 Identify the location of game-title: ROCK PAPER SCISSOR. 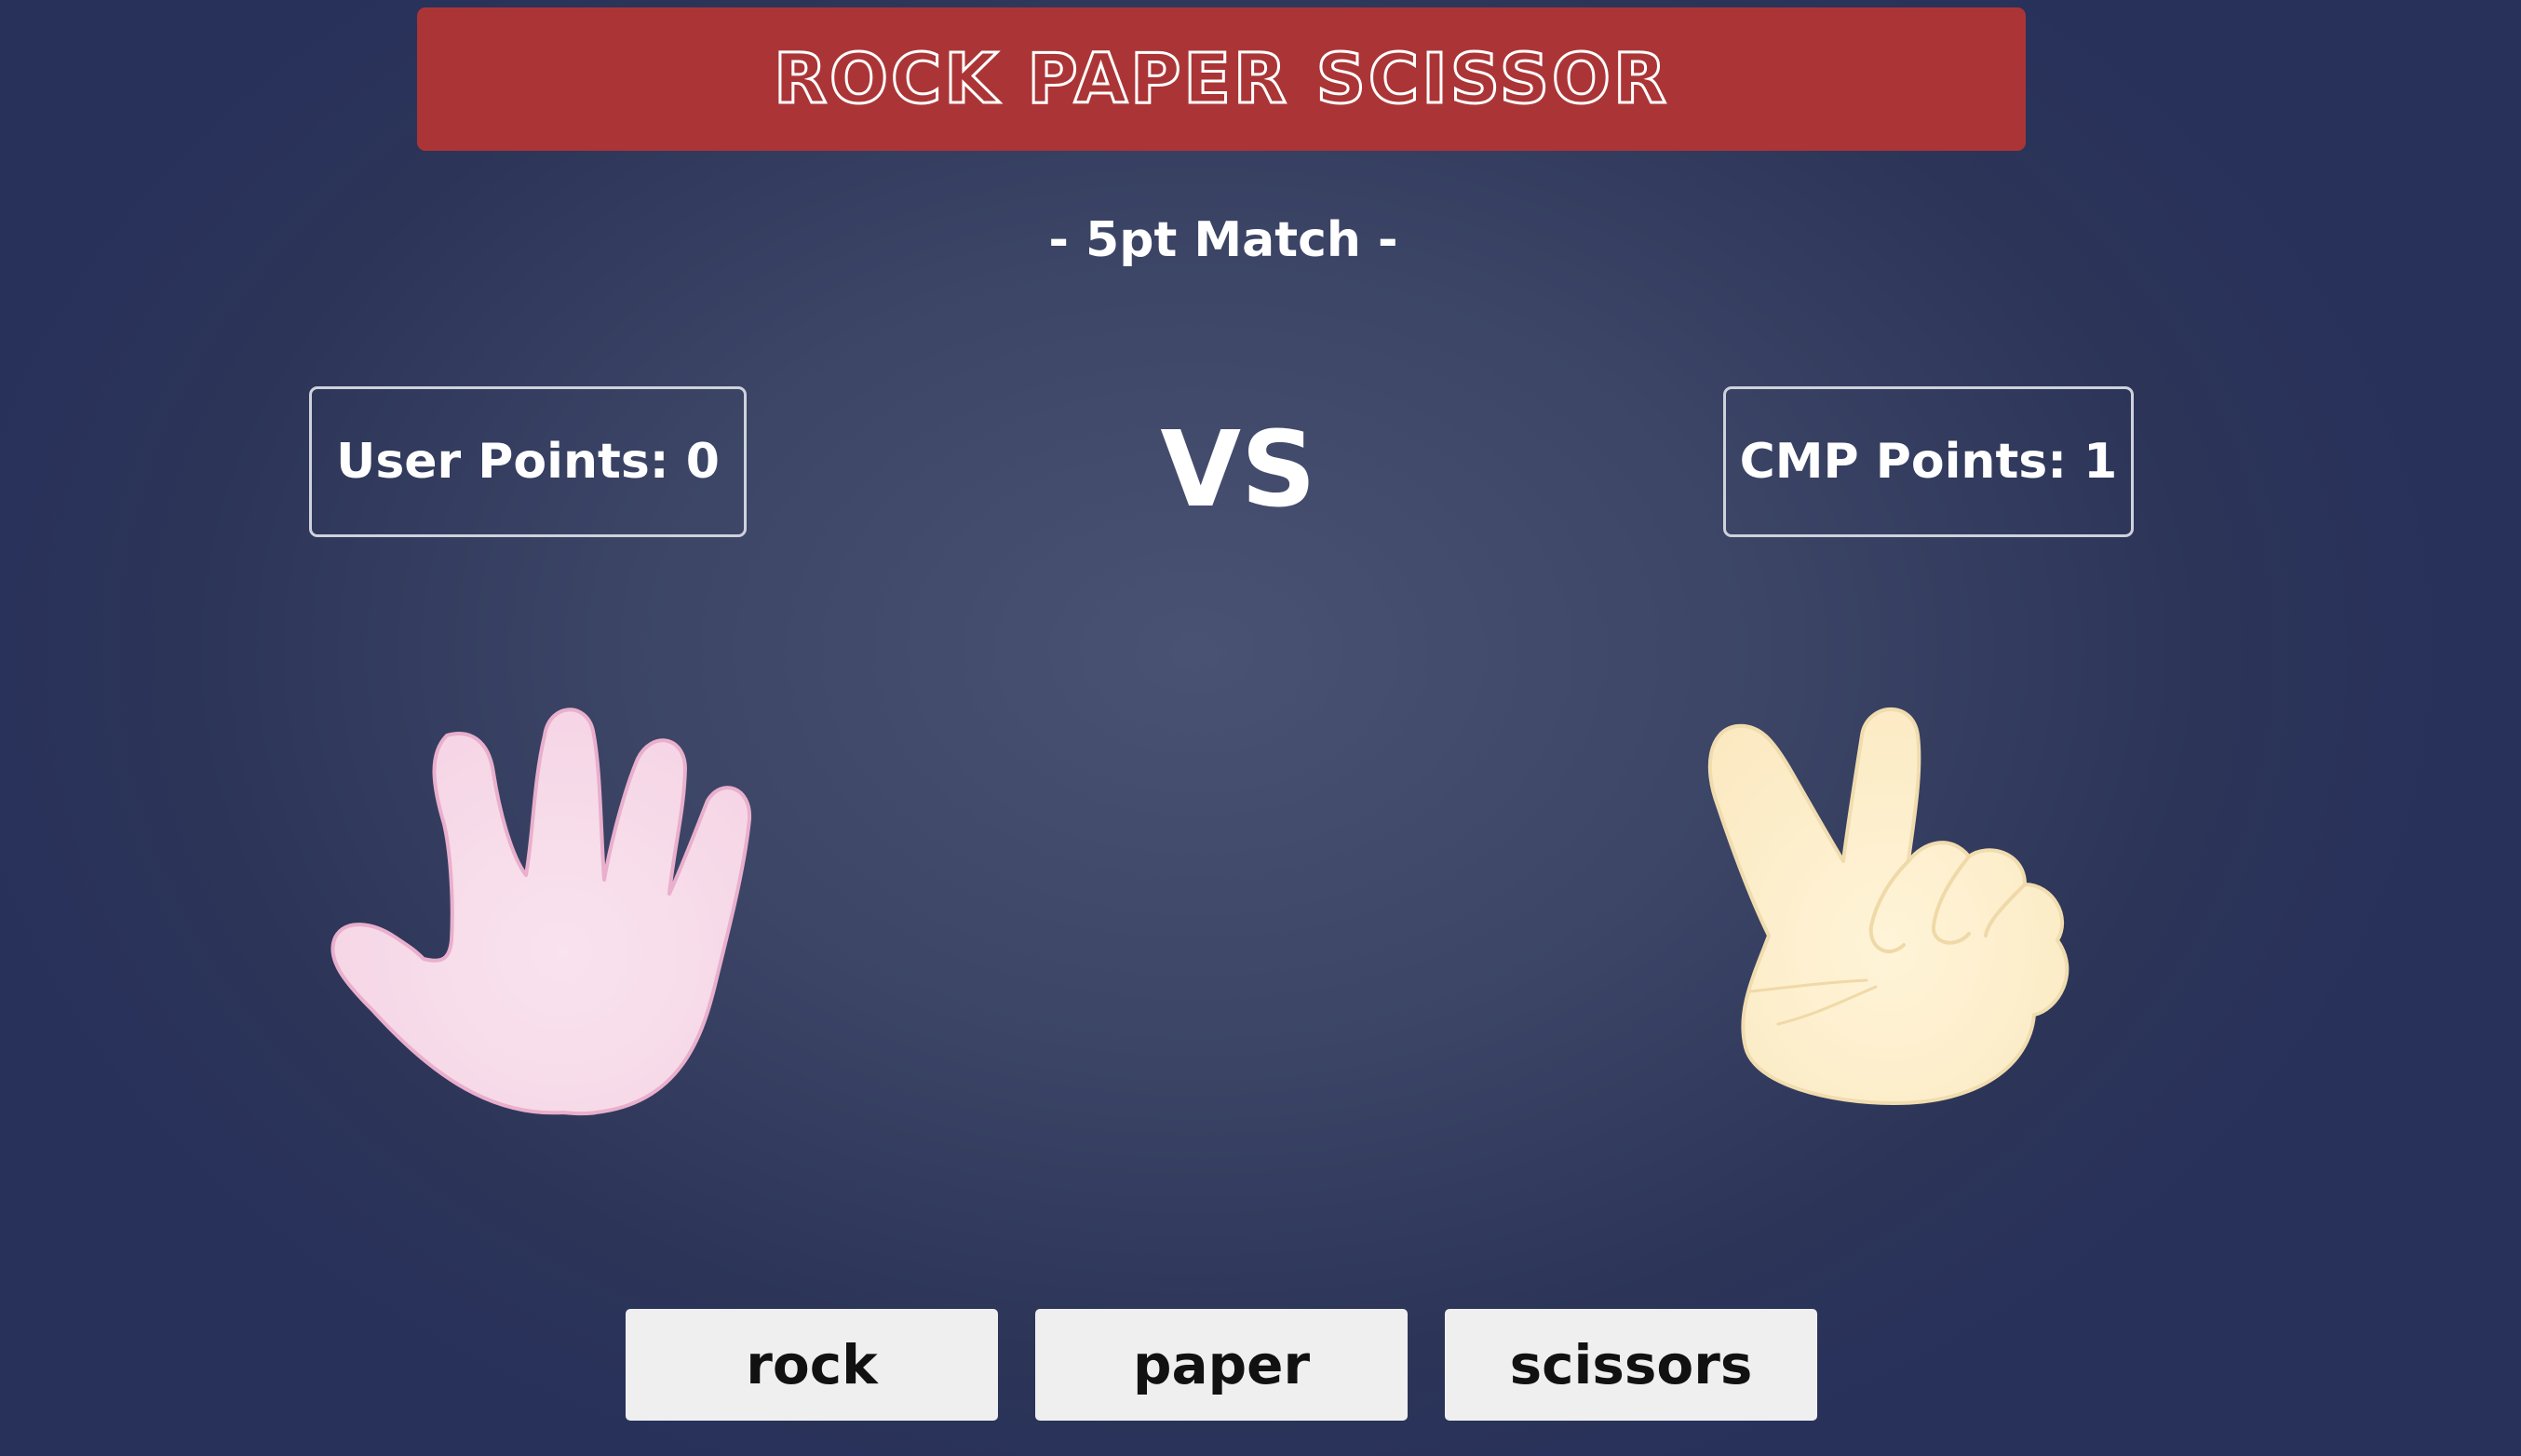
(1221, 79).